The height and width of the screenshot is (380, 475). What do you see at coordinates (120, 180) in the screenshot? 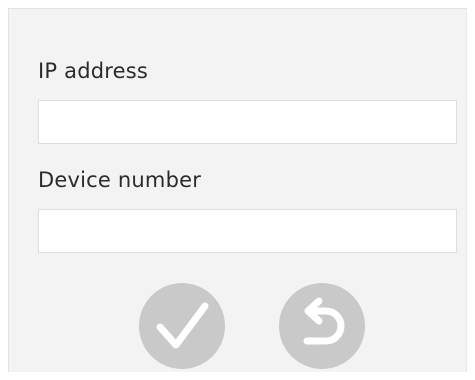
I see `device-number-label: Device number` at bounding box center [120, 180].